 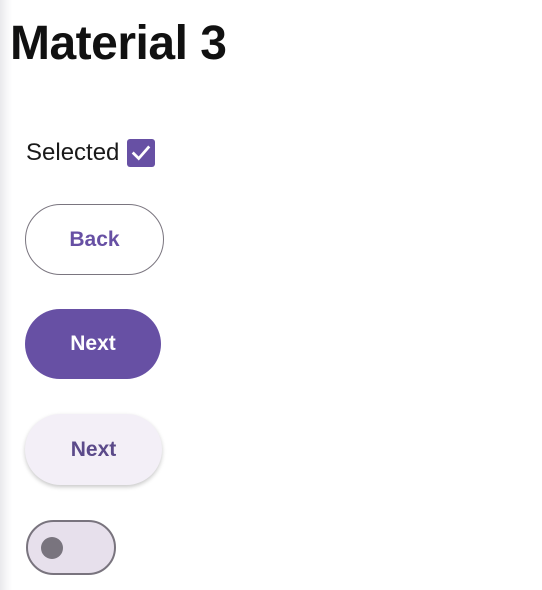 I want to click on selected-checkbox, so click(x=141, y=153).